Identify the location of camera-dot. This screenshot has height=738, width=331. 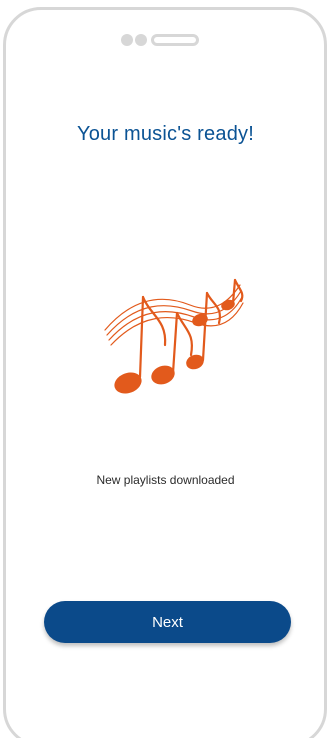
(127, 40).